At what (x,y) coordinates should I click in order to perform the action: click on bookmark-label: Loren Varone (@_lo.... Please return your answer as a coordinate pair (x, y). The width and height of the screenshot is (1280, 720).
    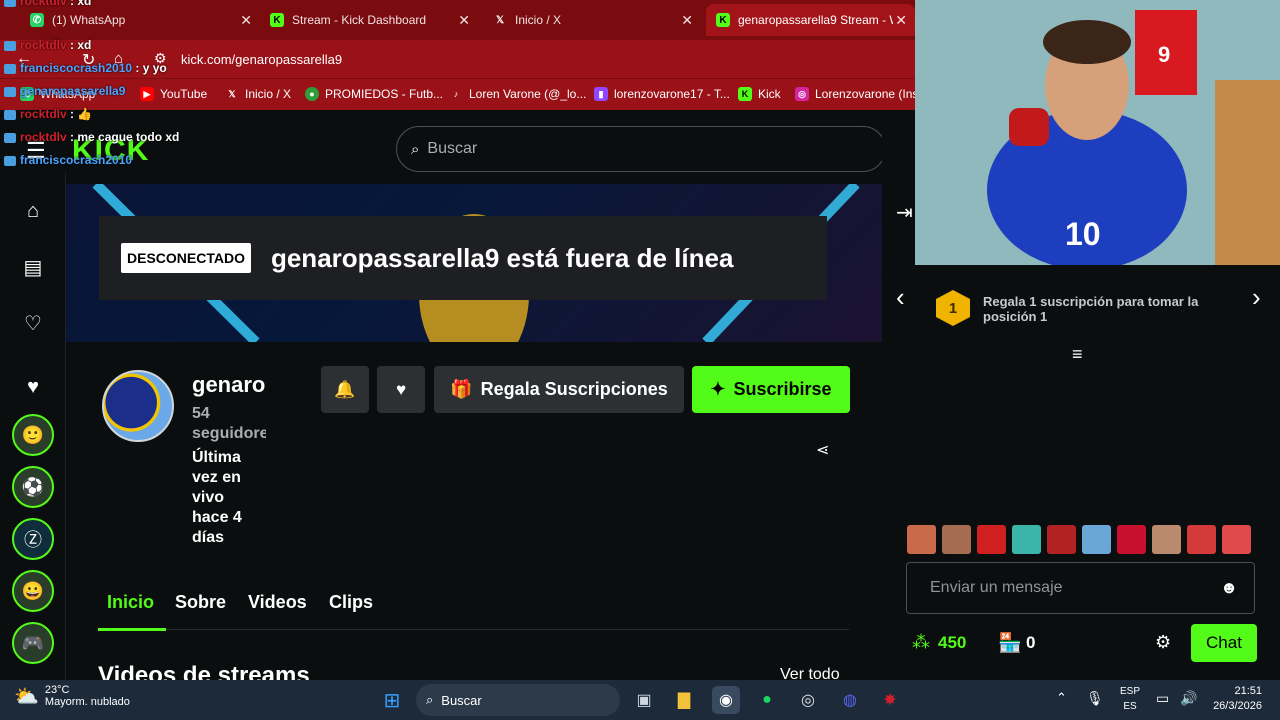
    Looking at the image, I should click on (528, 94).